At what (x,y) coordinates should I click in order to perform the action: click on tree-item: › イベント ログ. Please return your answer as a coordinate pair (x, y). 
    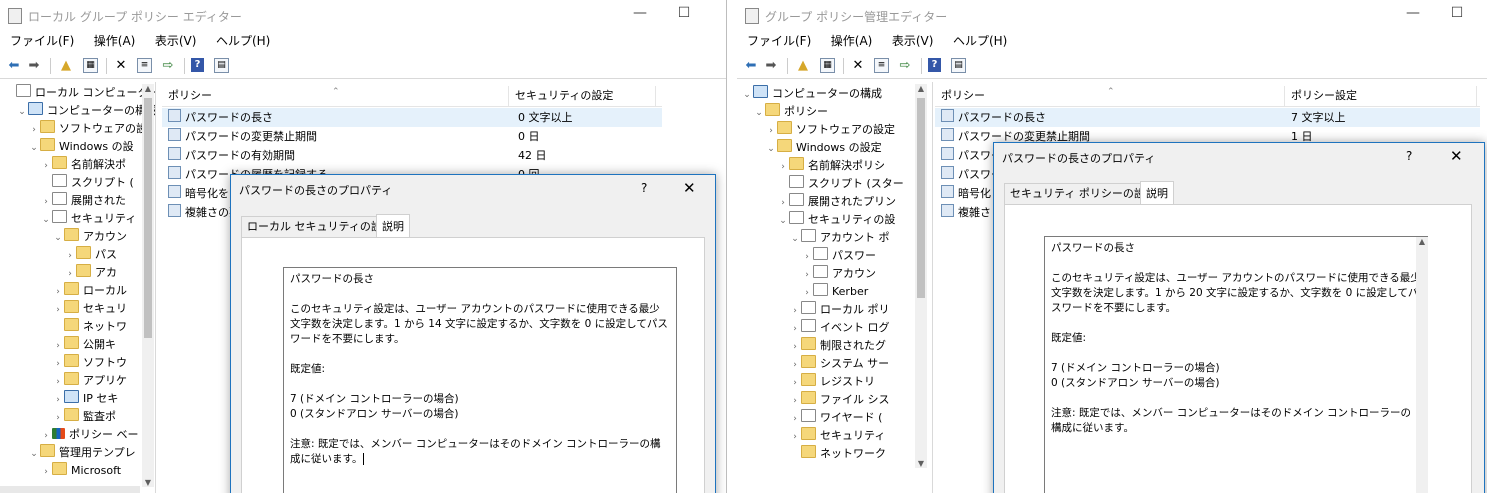
    Looking at the image, I should click on (813, 328).